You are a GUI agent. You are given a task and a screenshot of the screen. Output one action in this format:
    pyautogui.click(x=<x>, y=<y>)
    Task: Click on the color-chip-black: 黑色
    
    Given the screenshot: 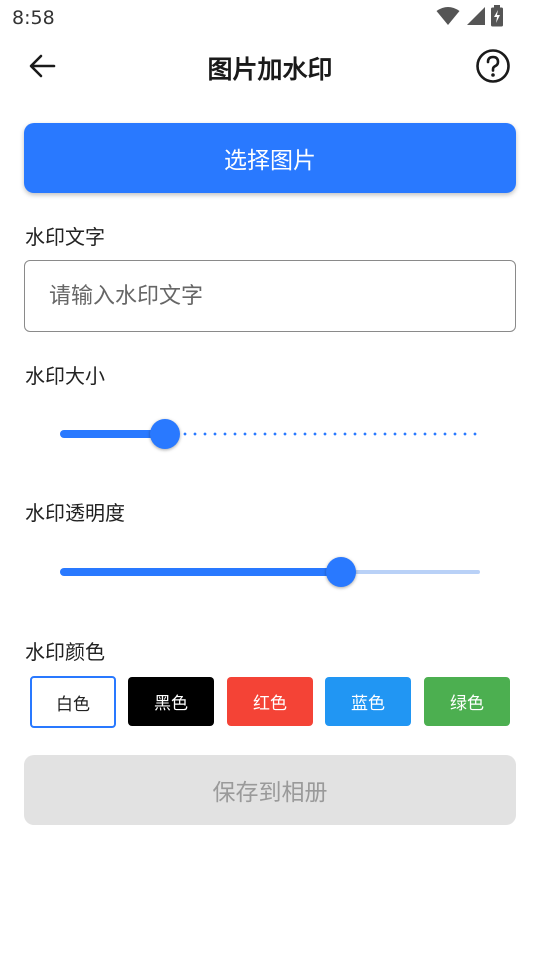 What is the action you would take?
    pyautogui.click(x=171, y=701)
    